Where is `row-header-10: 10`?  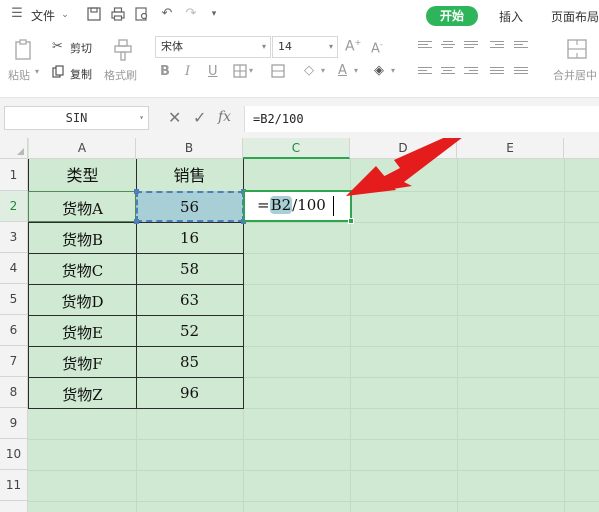 row-header-10: 10 is located at coordinates (14, 454).